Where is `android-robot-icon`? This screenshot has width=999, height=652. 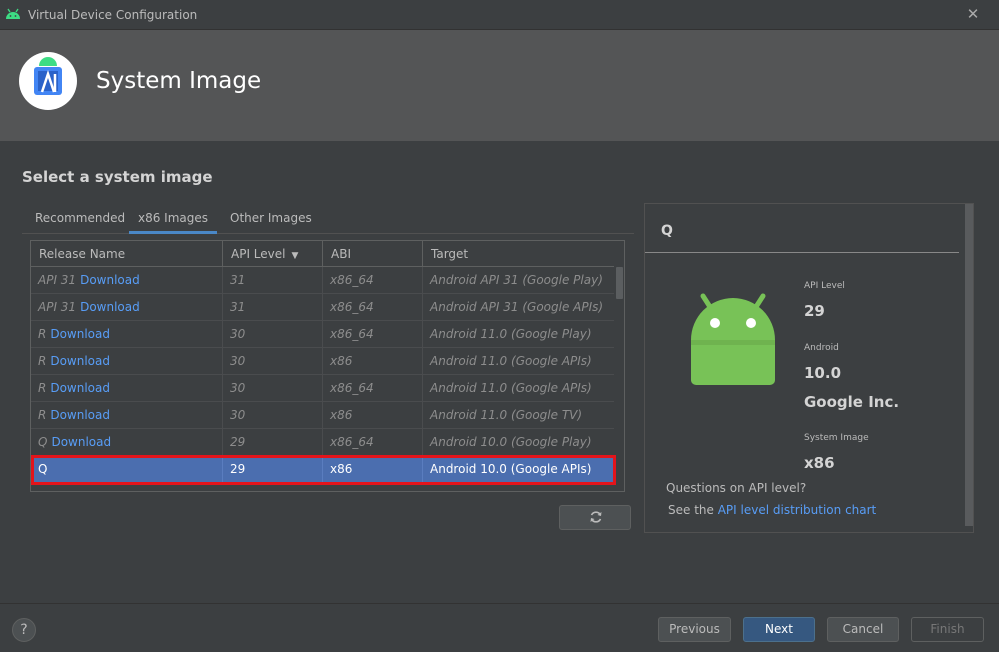
android-robot-icon is located at coordinates (733, 339).